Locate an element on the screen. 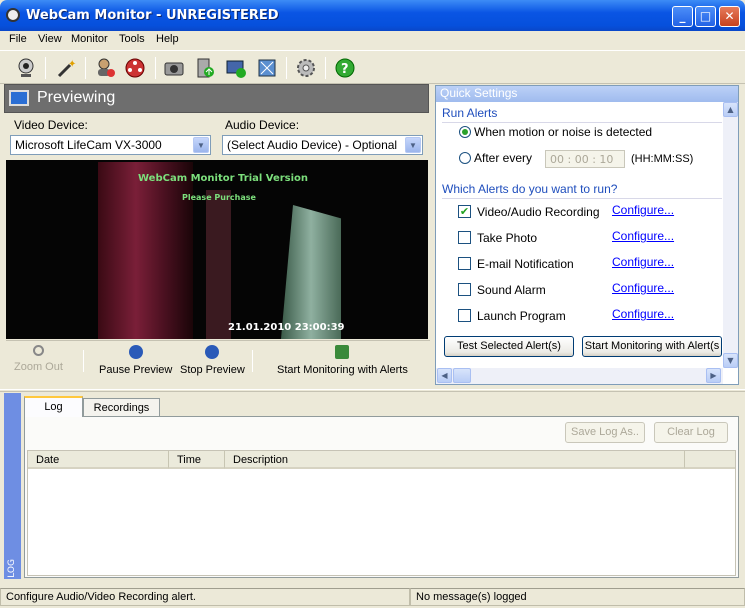 This screenshot has width=745, height=608. interval-value: 00 : 00 : 10 is located at coordinates (582, 159).